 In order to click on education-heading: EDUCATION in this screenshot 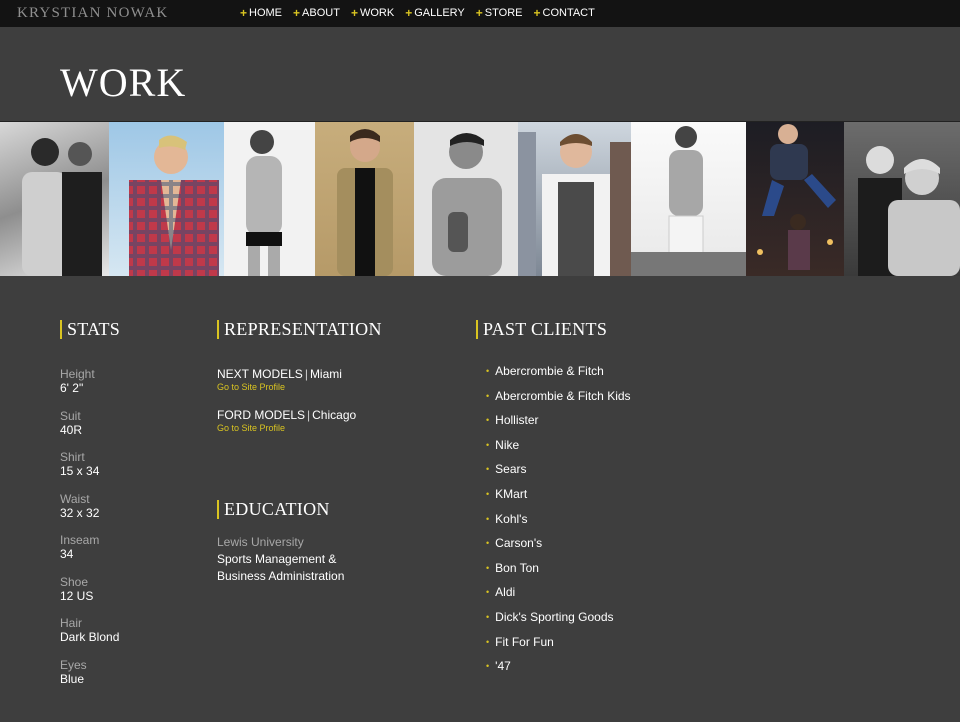, I will do `click(273, 509)`.